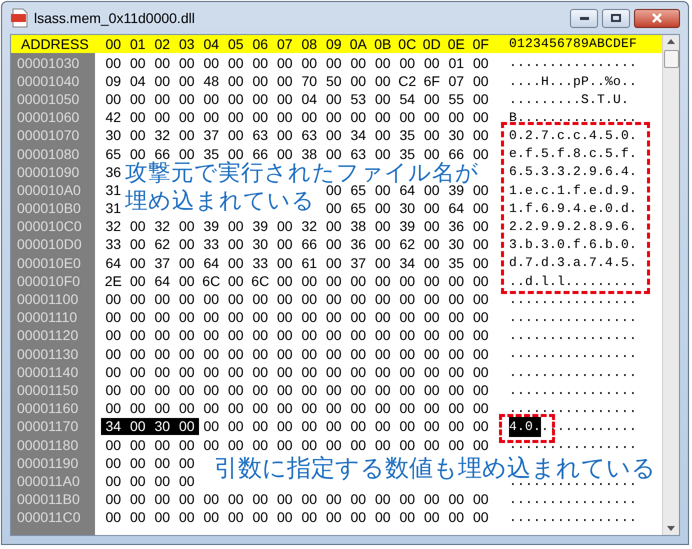 This screenshot has height=549, width=692. Describe the element at coordinates (584, 18) in the screenshot. I see `minimize-button` at that location.